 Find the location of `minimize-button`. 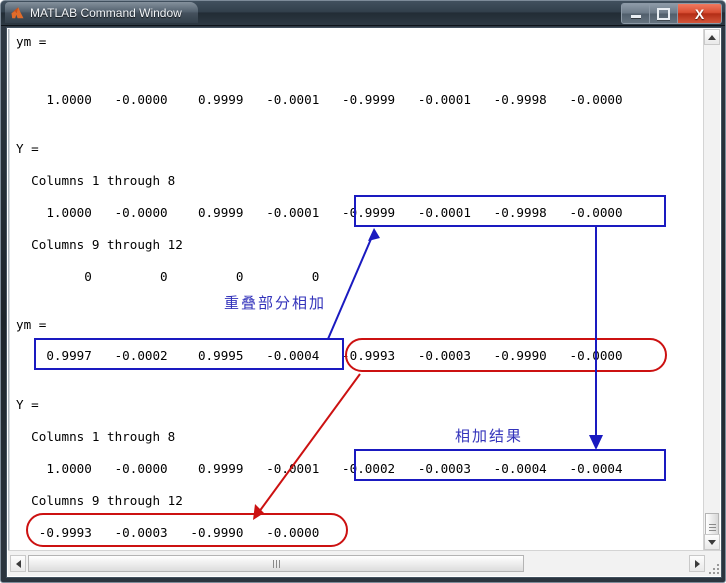

minimize-button is located at coordinates (636, 13).